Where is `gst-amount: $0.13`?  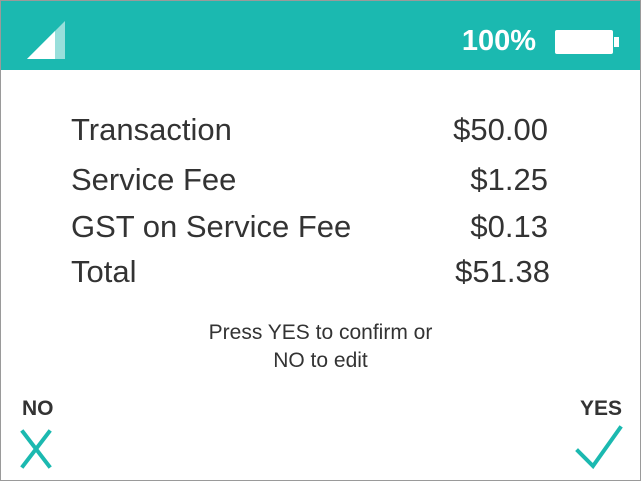 gst-amount: $0.13 is located at coordinates (509, 226).